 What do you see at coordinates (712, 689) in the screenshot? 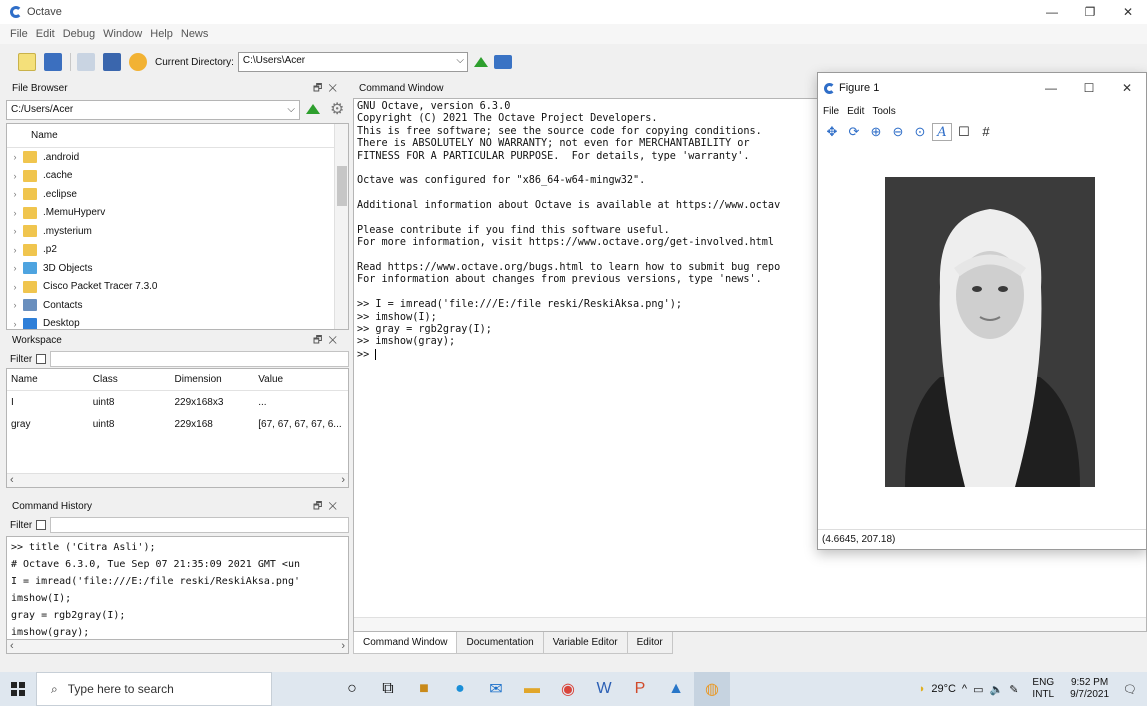
I see `octave-taskbar-icon: ◍` at bounding box center [712, 689].